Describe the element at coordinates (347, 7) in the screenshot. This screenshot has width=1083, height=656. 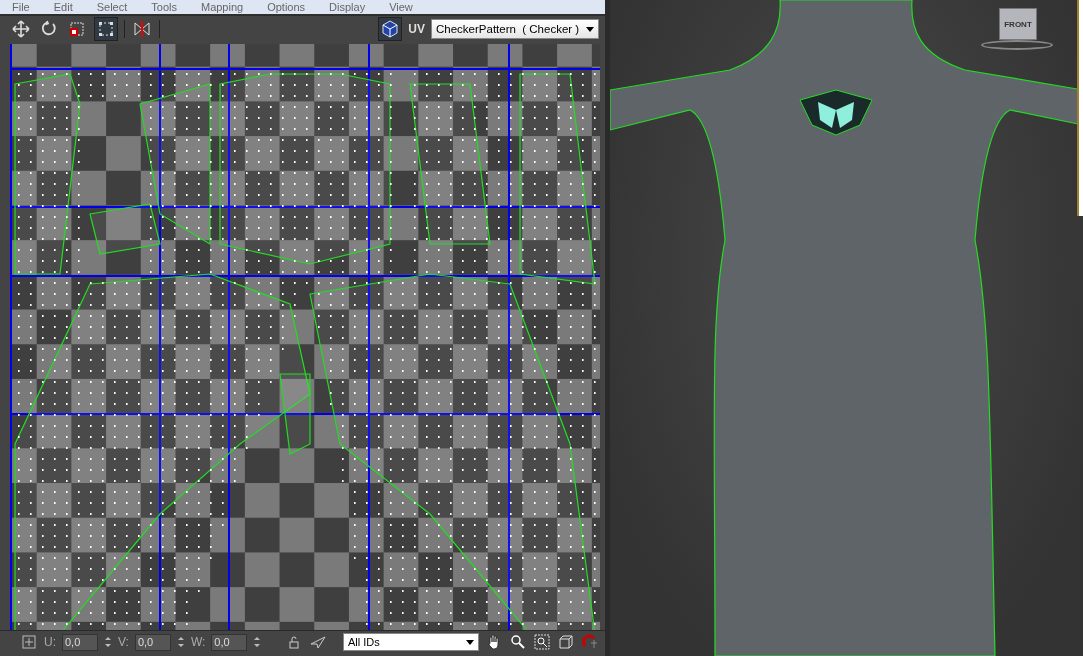
I see `menu-item: Display` at that location.